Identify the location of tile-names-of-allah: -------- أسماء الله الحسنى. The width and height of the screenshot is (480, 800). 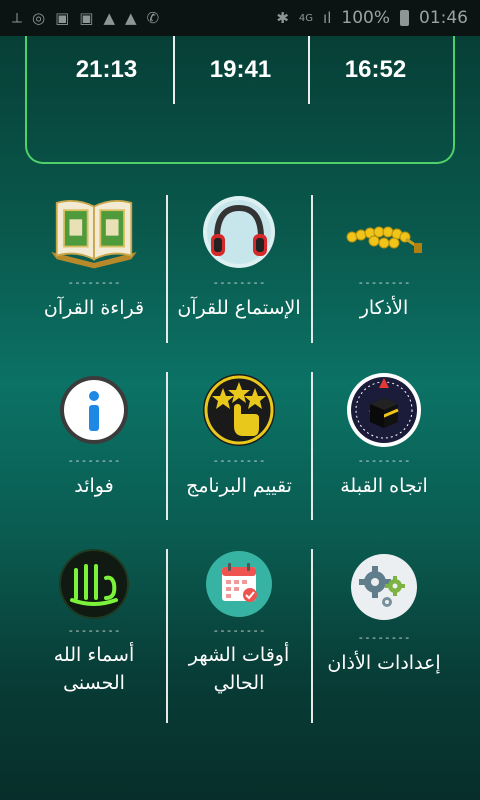
(94, 622).